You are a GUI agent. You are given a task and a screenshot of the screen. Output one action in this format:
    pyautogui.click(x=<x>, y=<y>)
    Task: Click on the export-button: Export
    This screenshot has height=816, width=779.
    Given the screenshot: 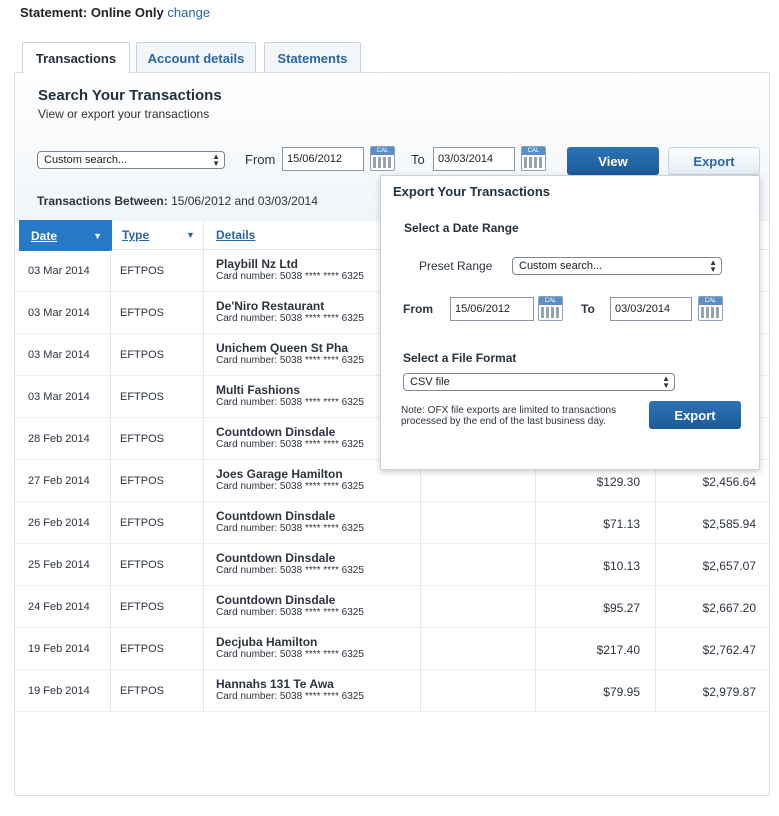 What is the action you would take?
    pyautogui.click(x=714, y=161)
    